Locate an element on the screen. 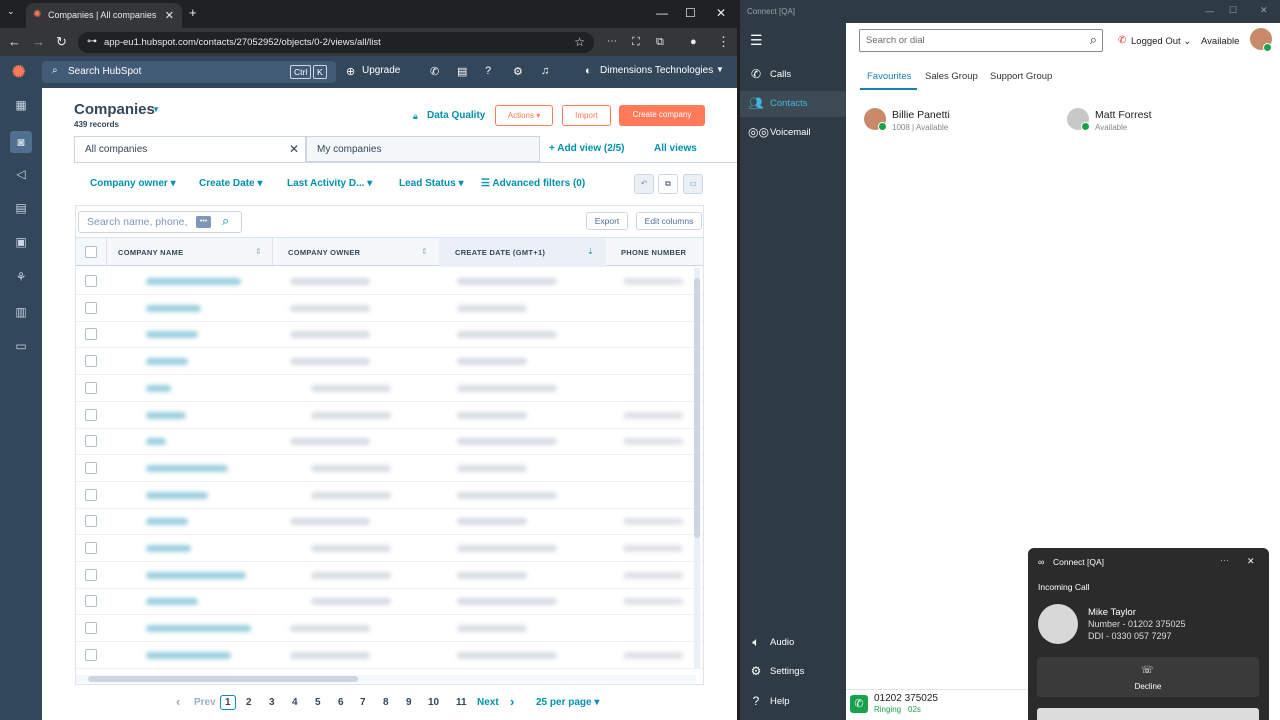 The height and width of the screenshot is (720, 1280). new-tab-icon: + is located at coordinates (193, 12).